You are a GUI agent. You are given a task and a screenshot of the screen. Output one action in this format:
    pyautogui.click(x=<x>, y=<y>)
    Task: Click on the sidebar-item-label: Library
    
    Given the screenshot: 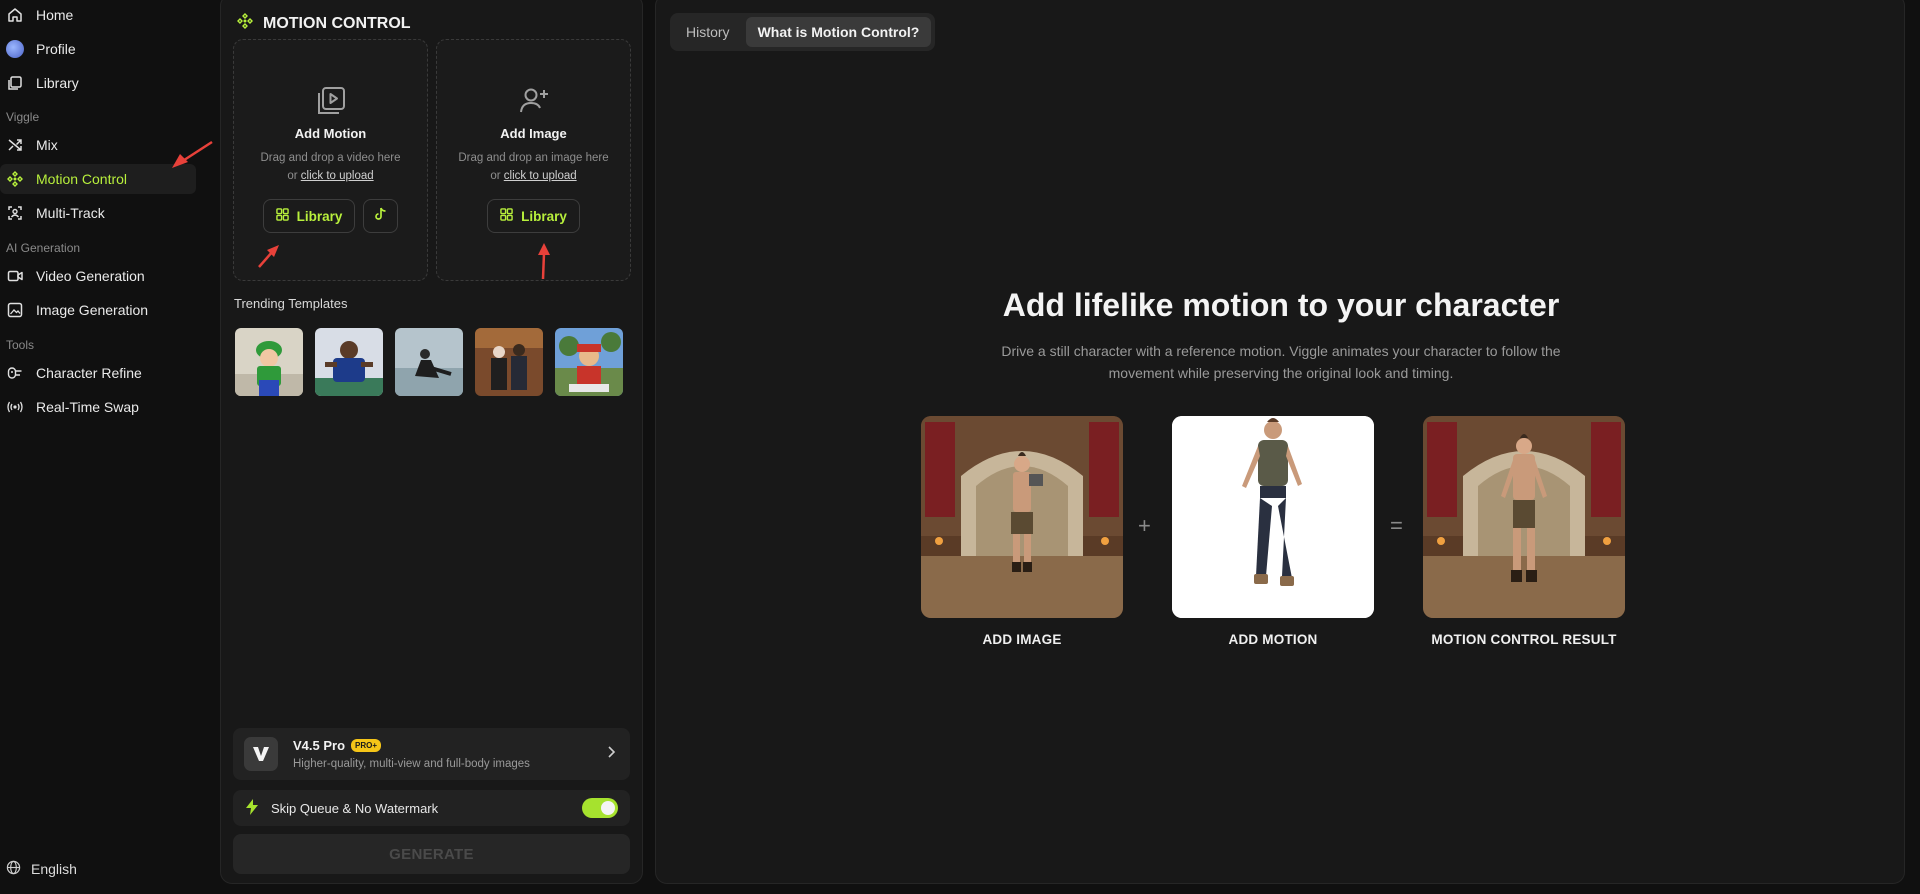 What is the action you would take?
    pyautogui.click(x=57, y=83)
    